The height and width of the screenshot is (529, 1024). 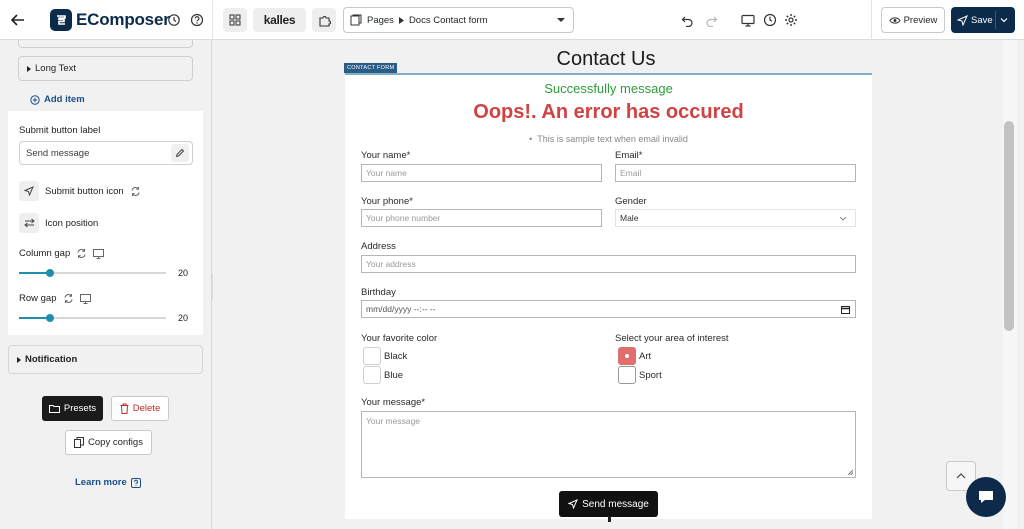 What do you see at coordinates (182, 318) in the screenshot?
I see `row-gap-value: 20` at bounding box center [182, 318].